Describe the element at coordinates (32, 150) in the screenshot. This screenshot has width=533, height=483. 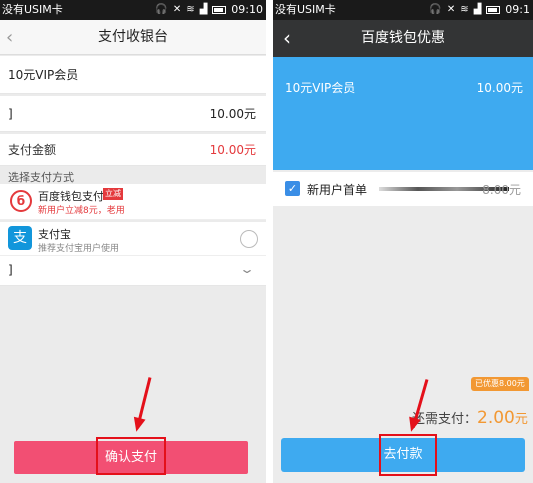
I see `amount-label: 支付金额` at that location.